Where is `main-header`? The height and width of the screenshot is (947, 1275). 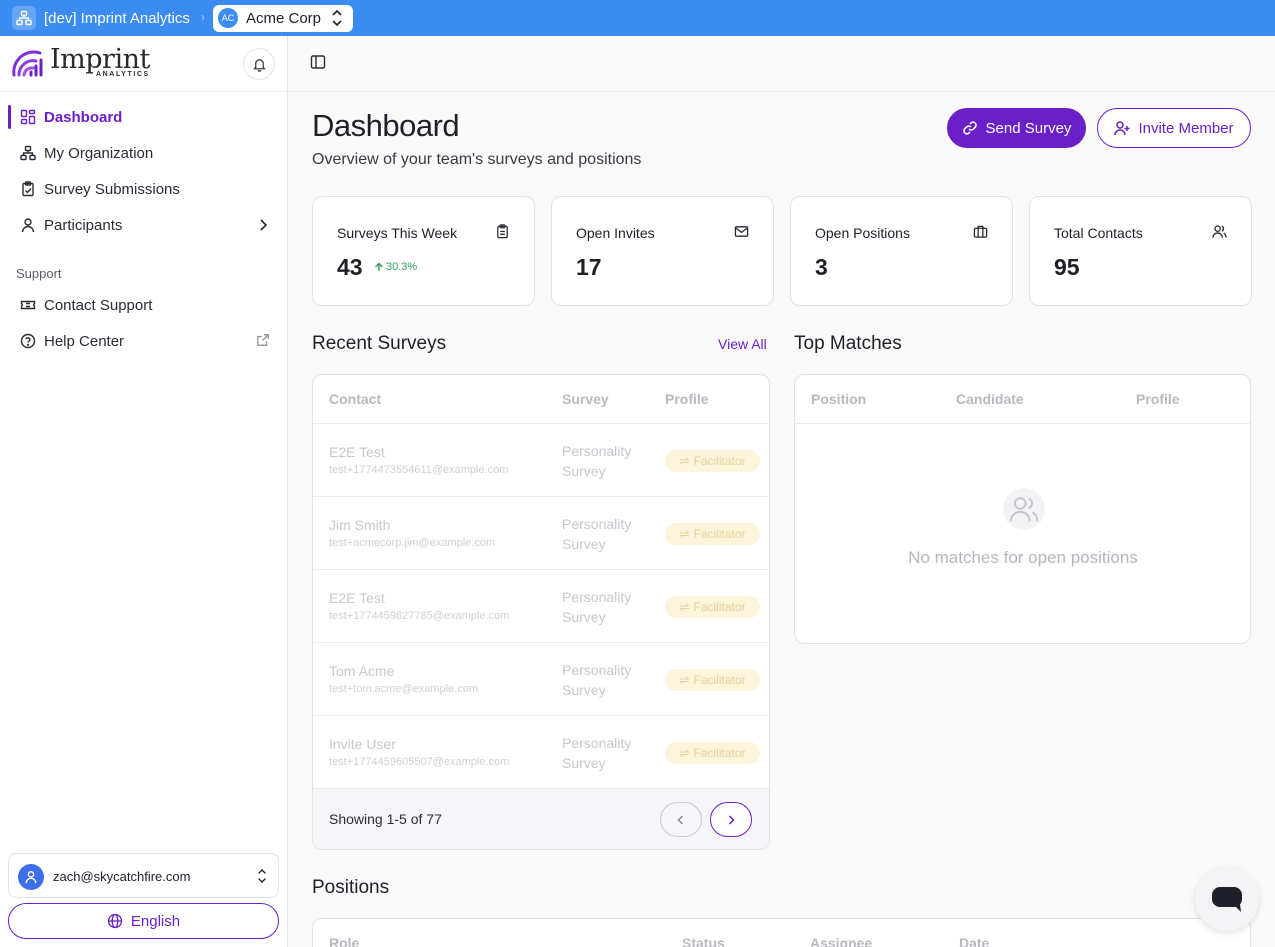 main-header is located at coordinates (781, 64).